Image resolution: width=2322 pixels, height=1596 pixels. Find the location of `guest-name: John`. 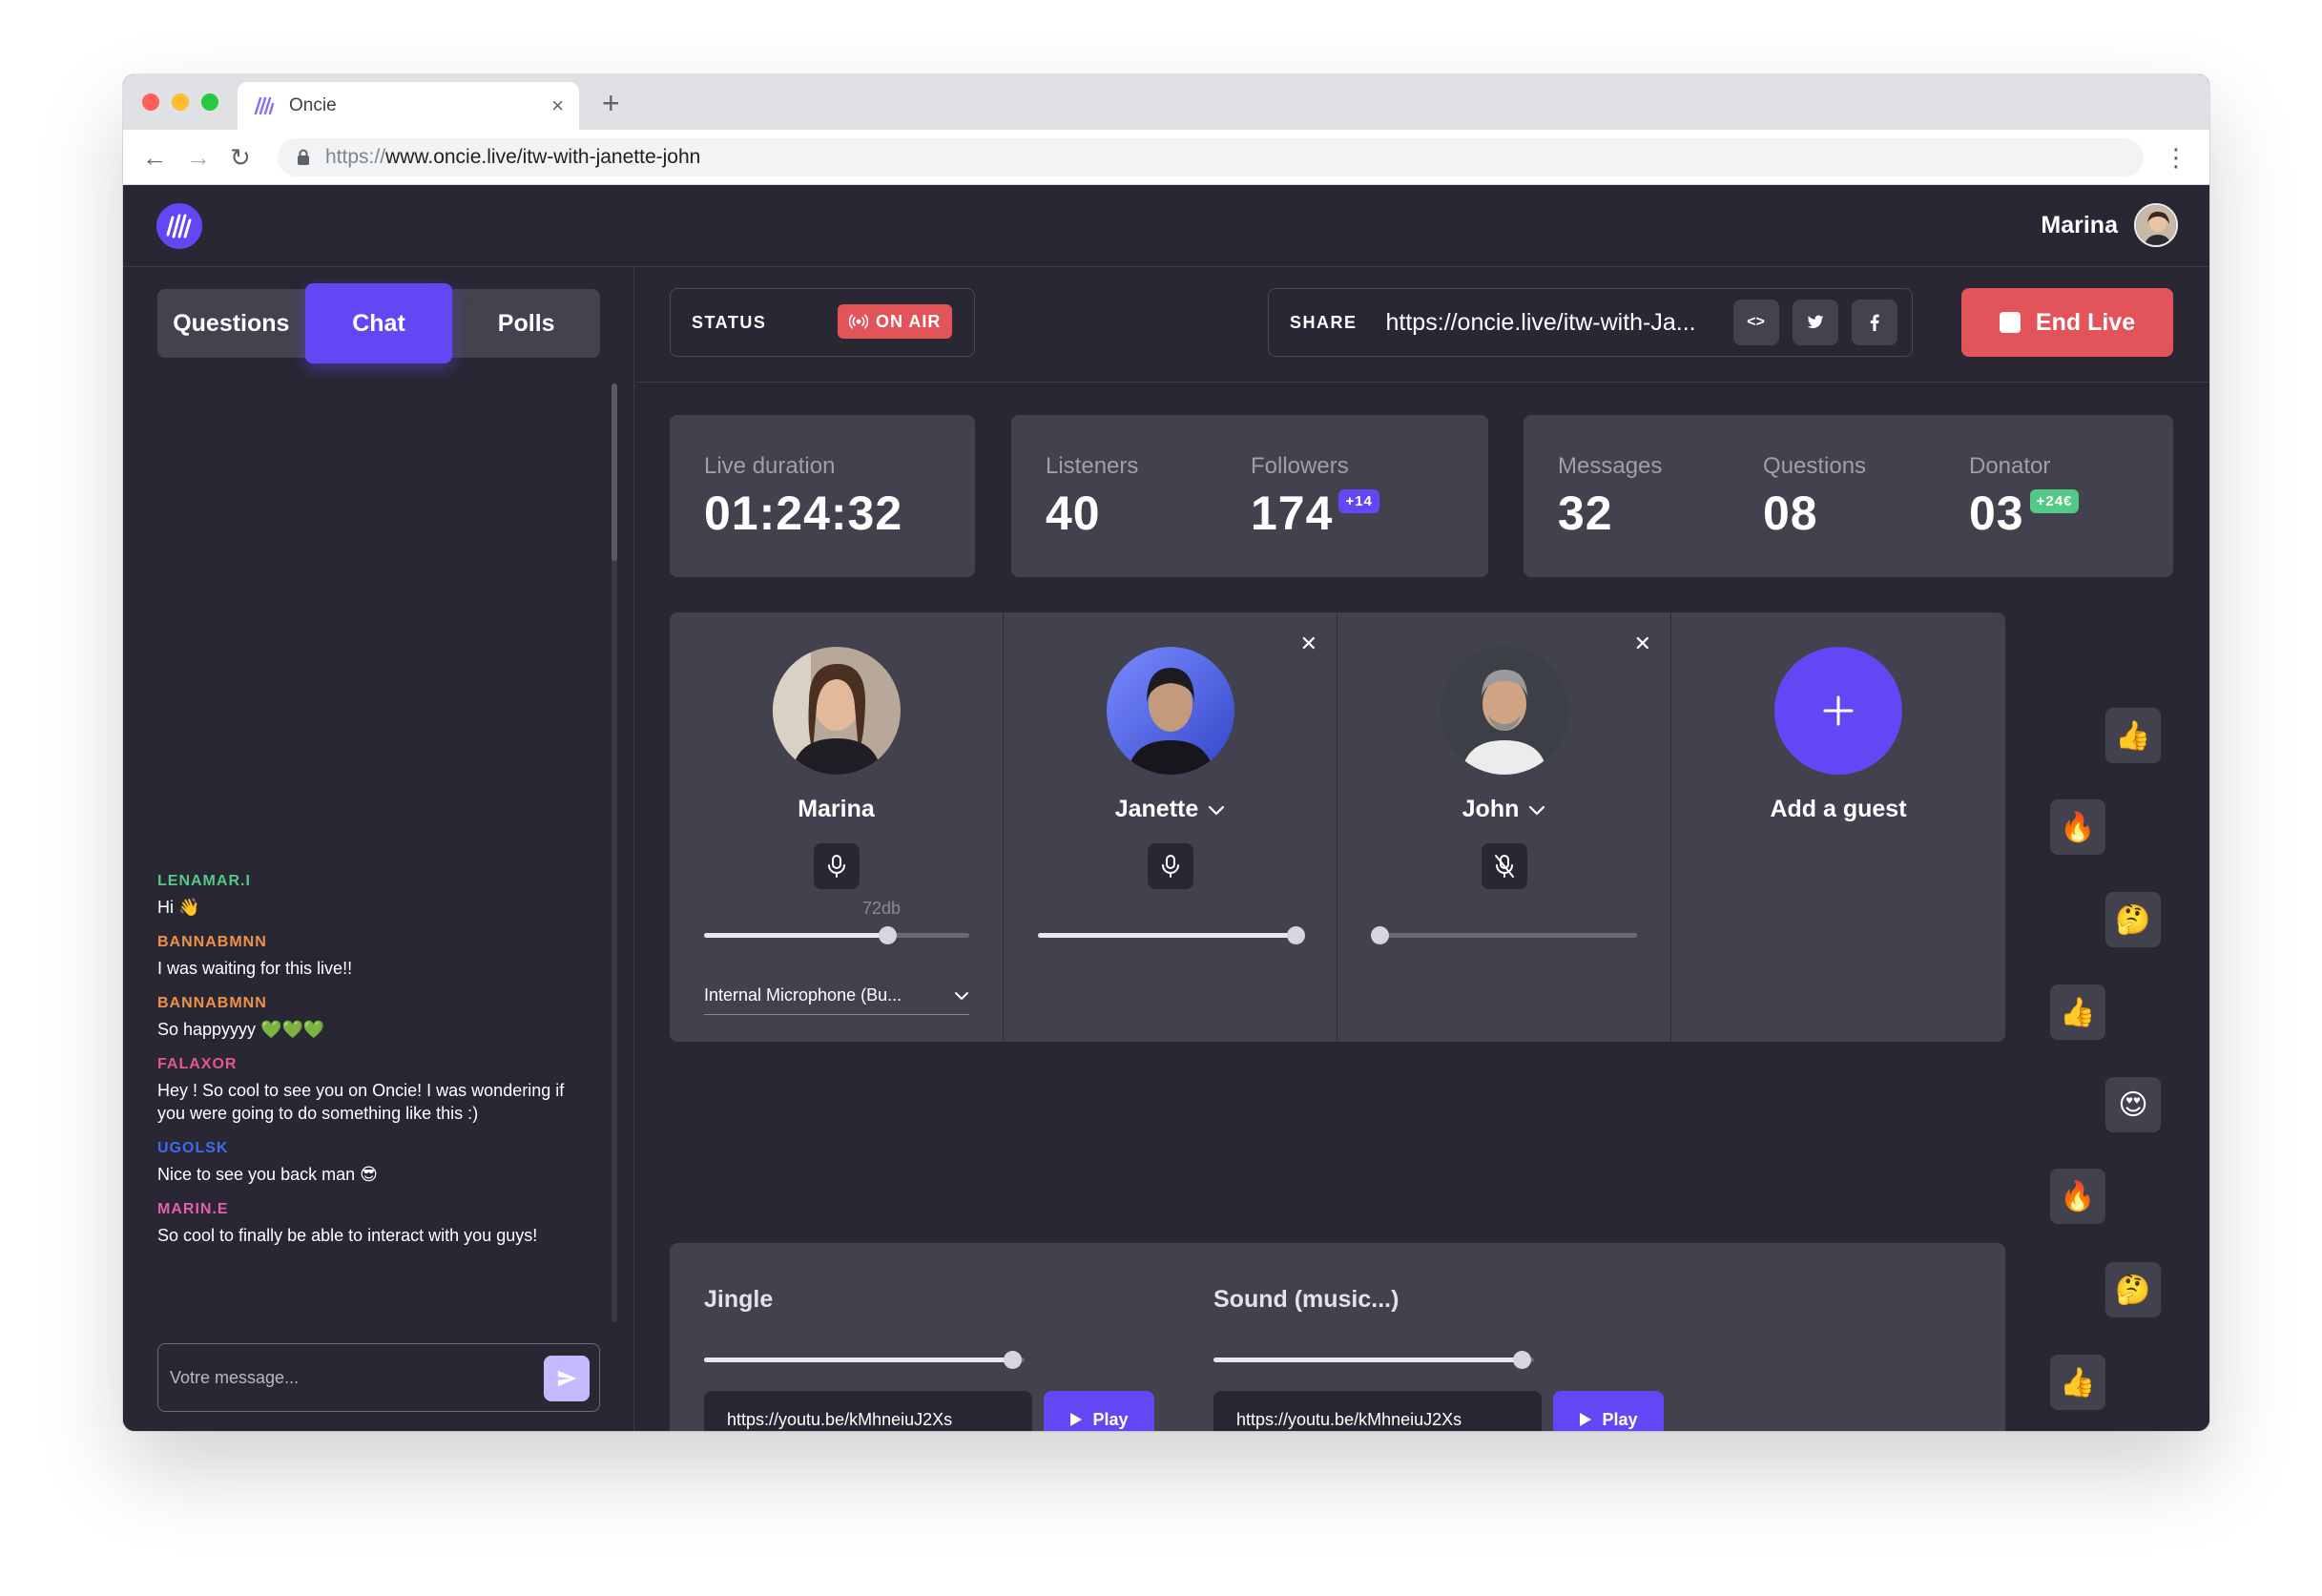

guest-name: John is located at coordinates (1503, 809).